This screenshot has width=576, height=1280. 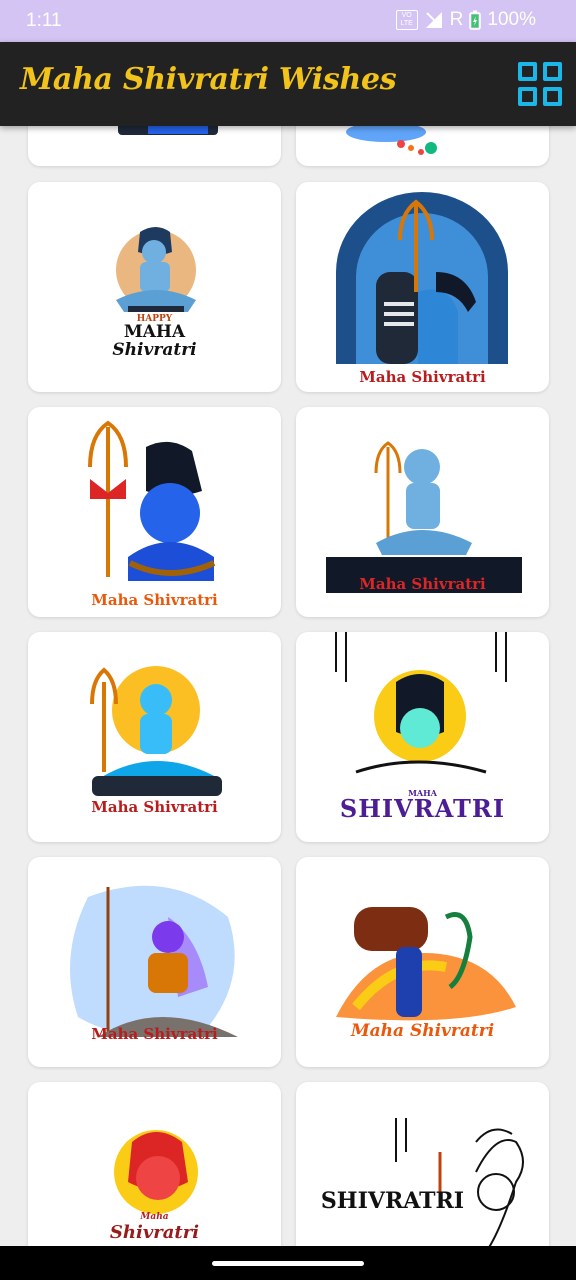 I want to click on volte-icon: VO LTE, so click(x=406, y=20).